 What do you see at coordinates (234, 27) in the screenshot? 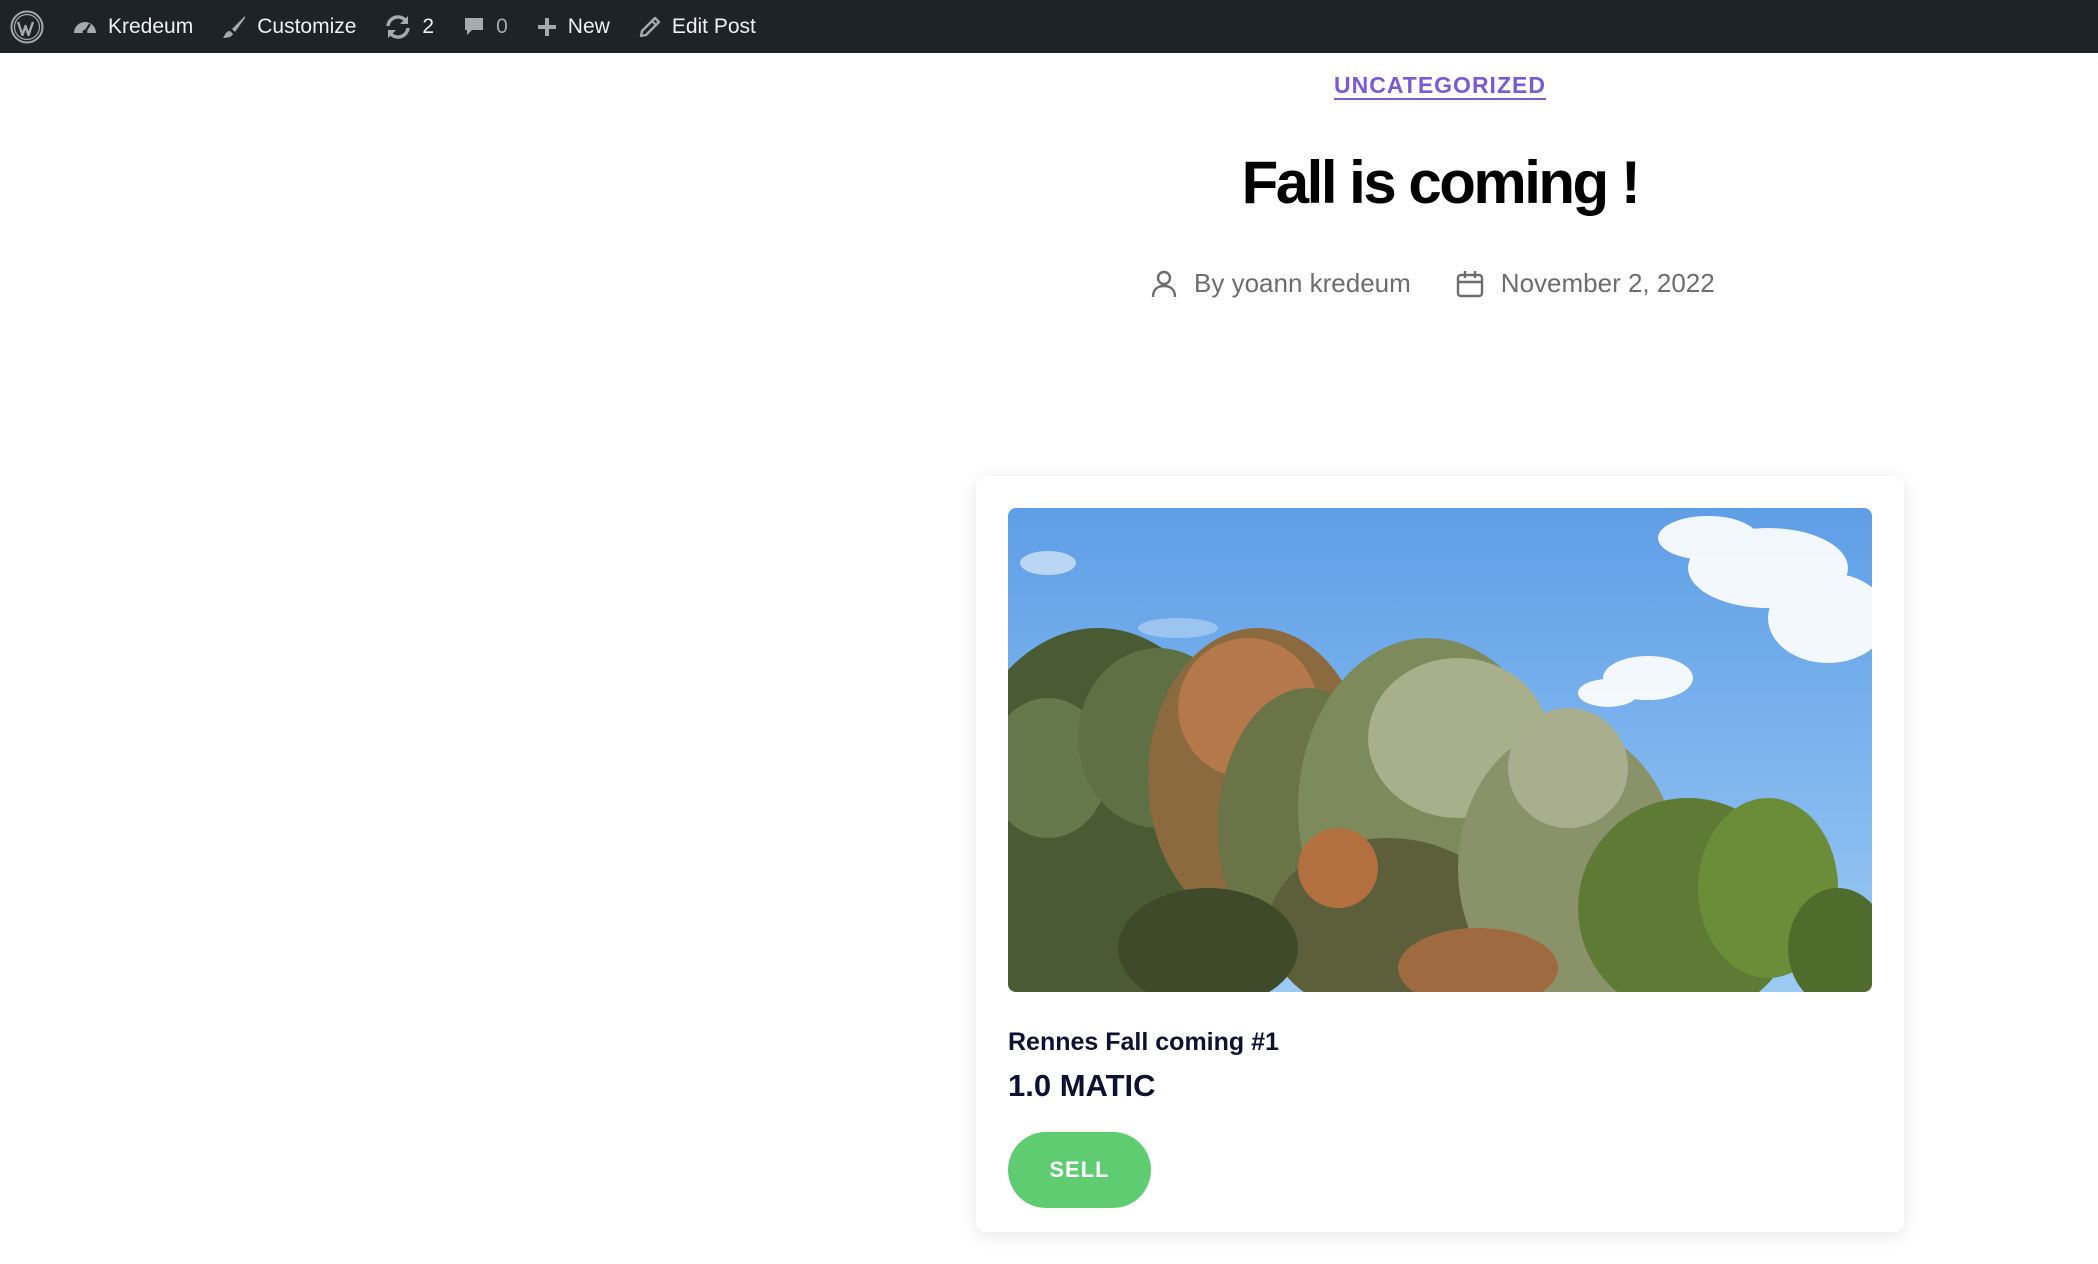
I see `brush-icon` at bounding box center [234, 27].